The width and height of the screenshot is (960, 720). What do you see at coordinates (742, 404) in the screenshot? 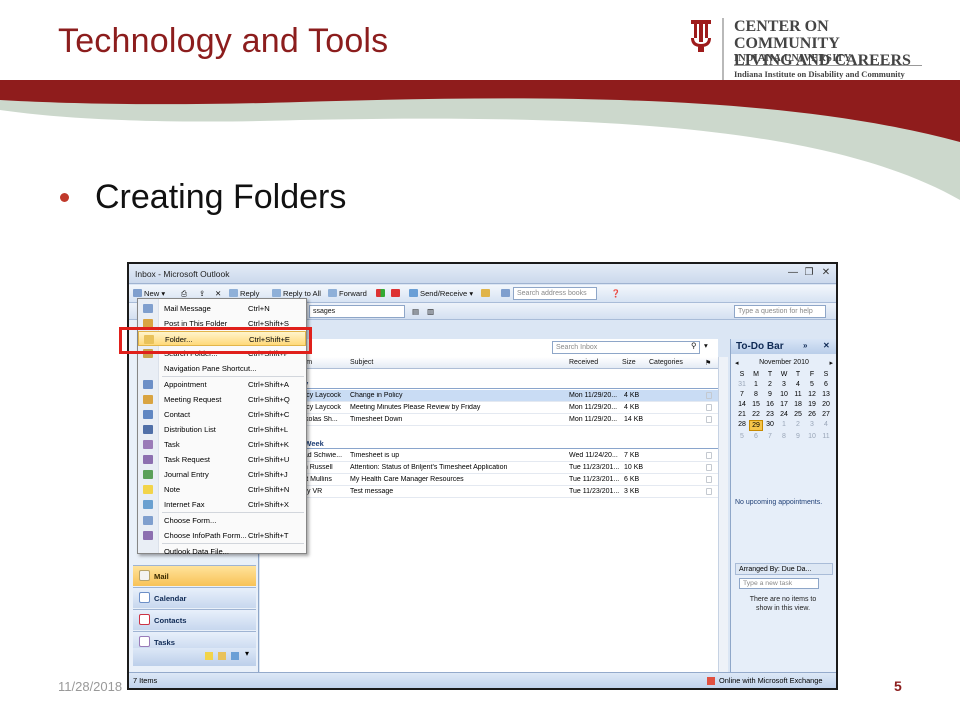
I see `calendar-day: 14` at bounding box center [742, 404].